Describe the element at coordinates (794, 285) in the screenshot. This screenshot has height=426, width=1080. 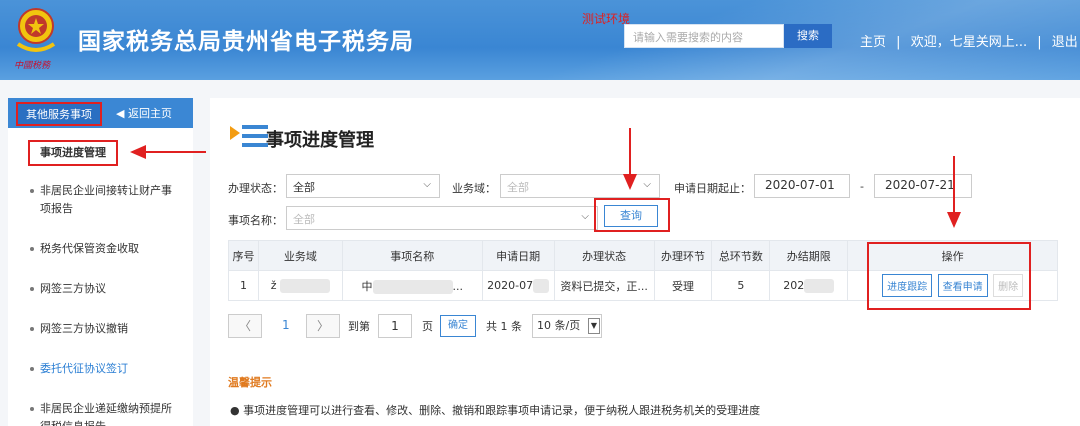
I see `cell-deadline-text: 202` at that location.